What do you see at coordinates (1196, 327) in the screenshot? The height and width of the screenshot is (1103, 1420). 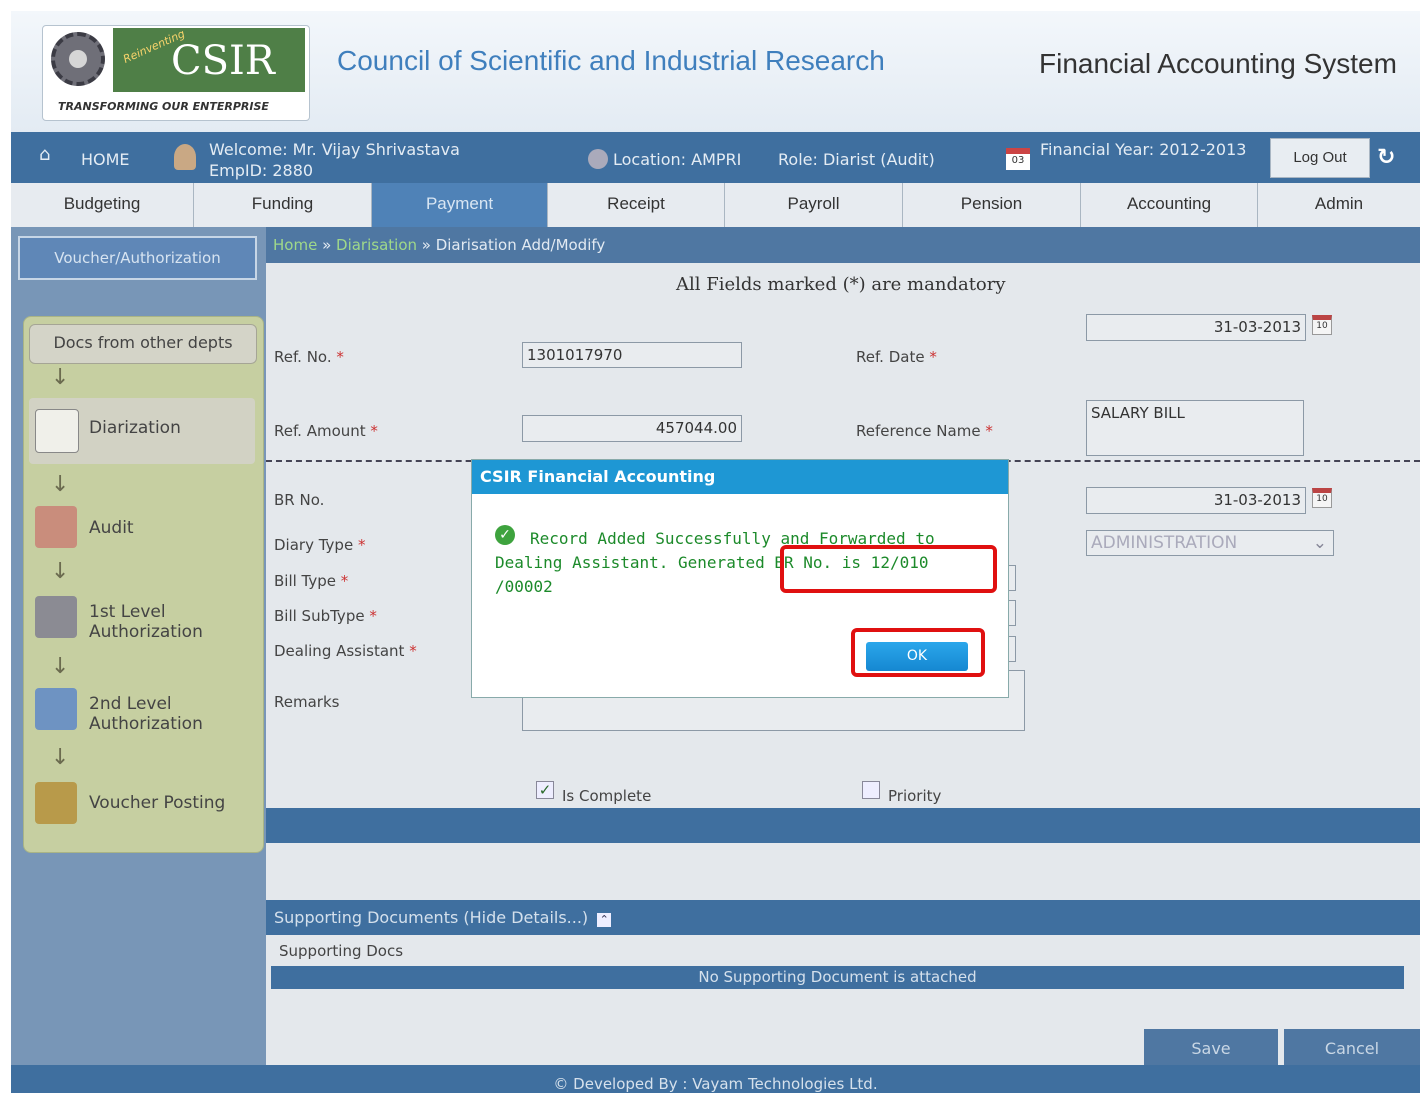 I see `ref-date-input: 31-03-2013` at bounding box center [1196, 327].